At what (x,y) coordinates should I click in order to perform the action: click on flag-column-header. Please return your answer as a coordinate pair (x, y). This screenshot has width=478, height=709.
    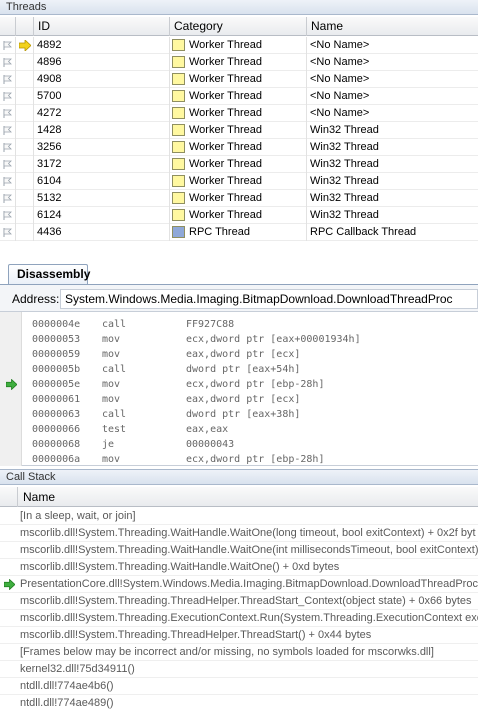
    Looking at the image, I should click on (8, 26).